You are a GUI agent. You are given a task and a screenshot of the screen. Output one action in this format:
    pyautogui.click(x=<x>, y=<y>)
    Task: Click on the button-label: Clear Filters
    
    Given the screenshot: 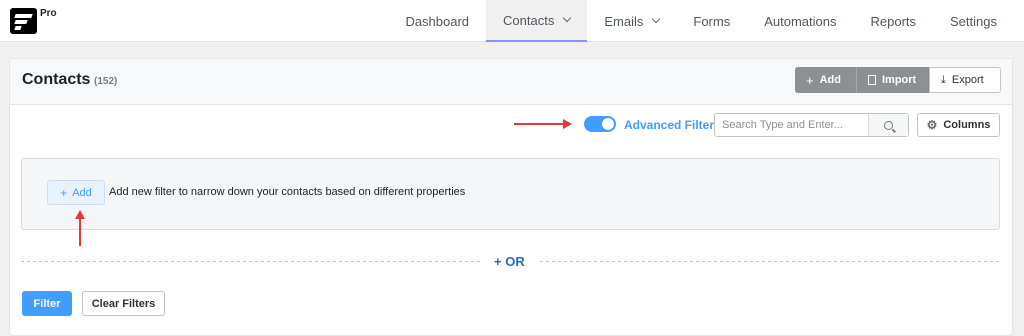 What is the action you would take?
    pyautogui.click(x=123, y=303)
    